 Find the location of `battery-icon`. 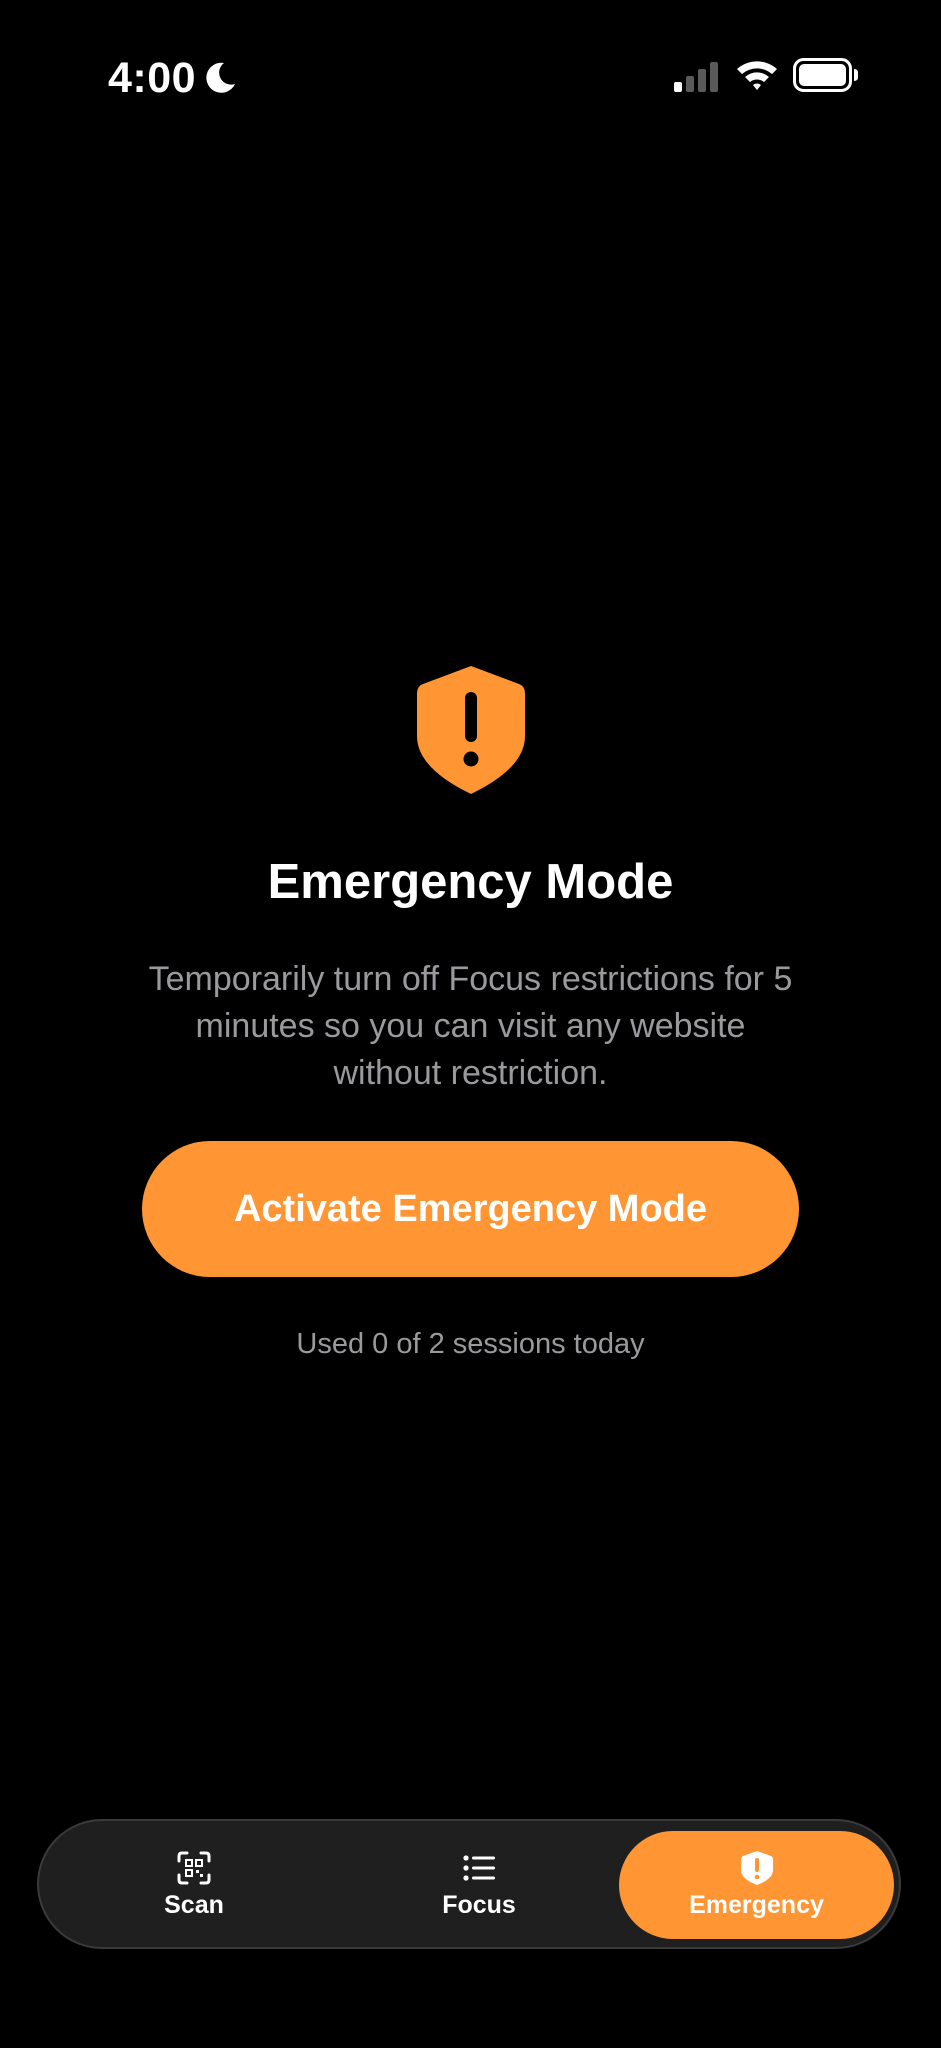

battery-icon is located at coordinates (825, 75).